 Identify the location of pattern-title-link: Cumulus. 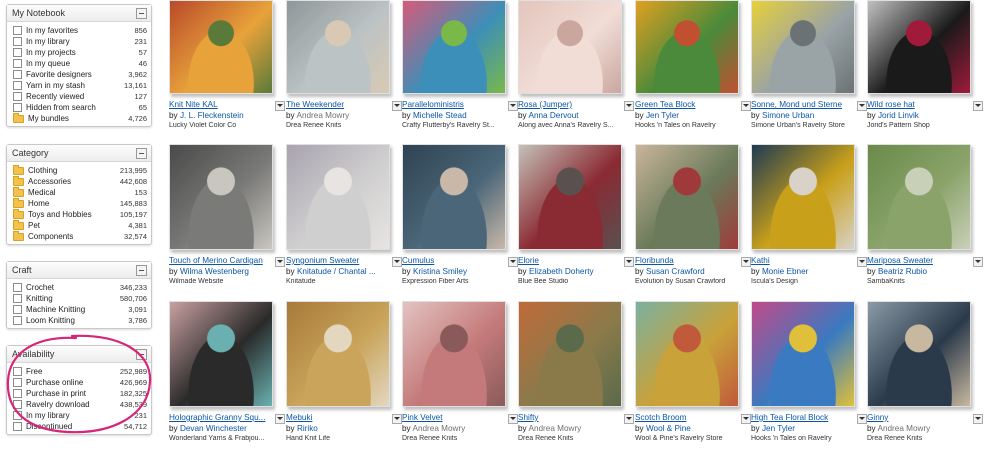
(452, 260).